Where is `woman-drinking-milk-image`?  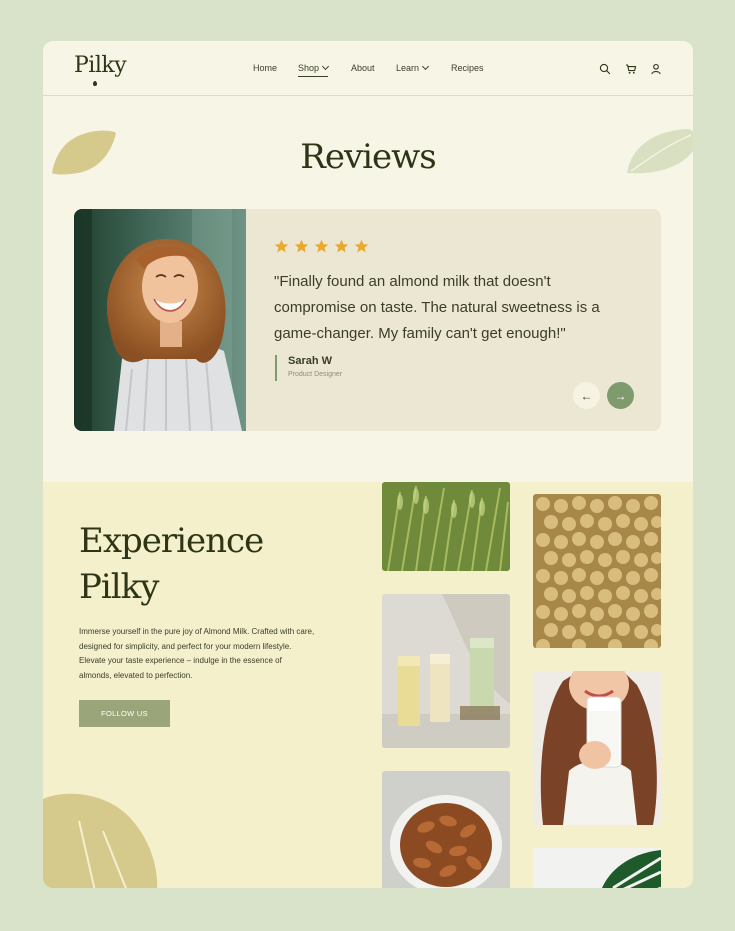 woman-drinking-milk-image is located at coordinates (597, 748).